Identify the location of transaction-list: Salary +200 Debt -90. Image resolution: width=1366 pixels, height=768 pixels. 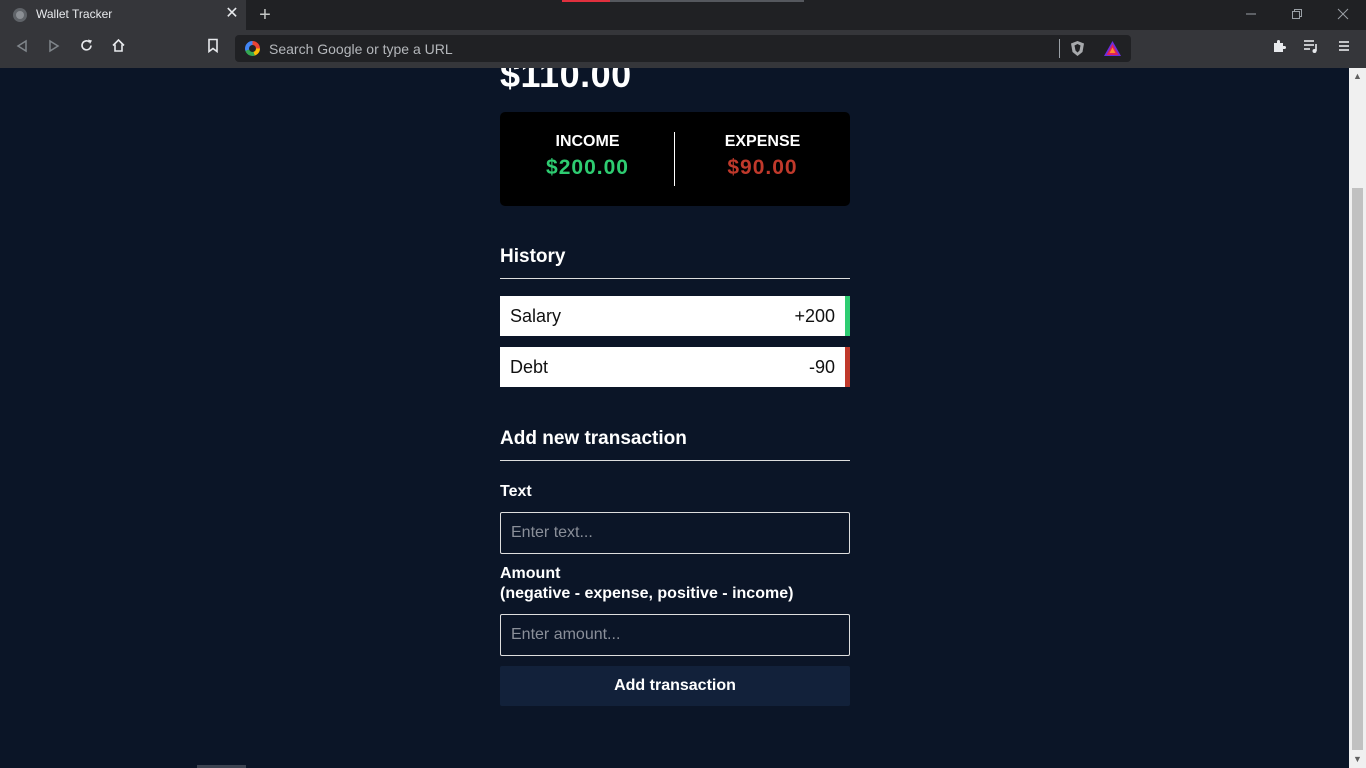
(675, 347).